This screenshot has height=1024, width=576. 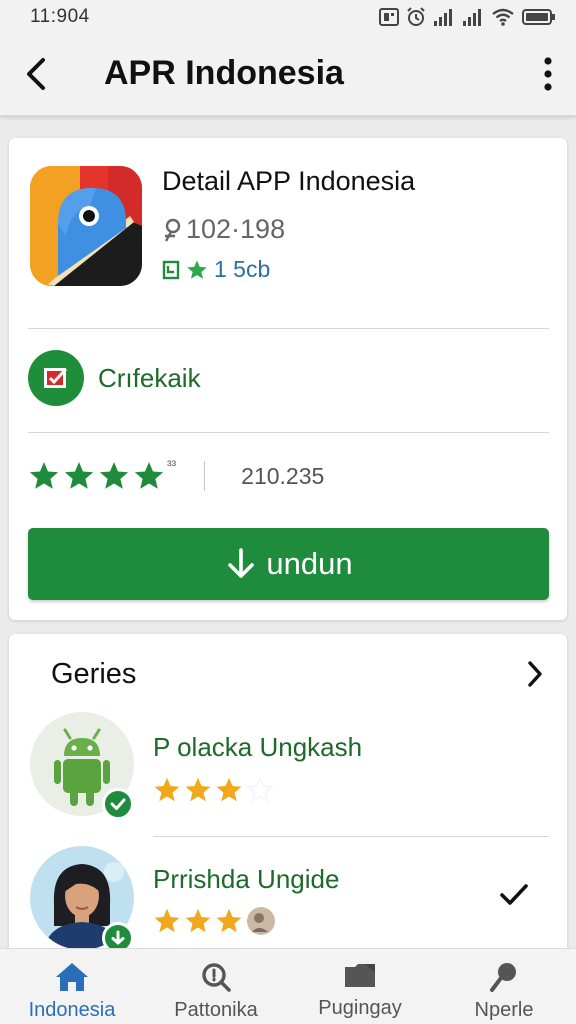 I want to click on bookmark-icon, so click(x=171, y=269).